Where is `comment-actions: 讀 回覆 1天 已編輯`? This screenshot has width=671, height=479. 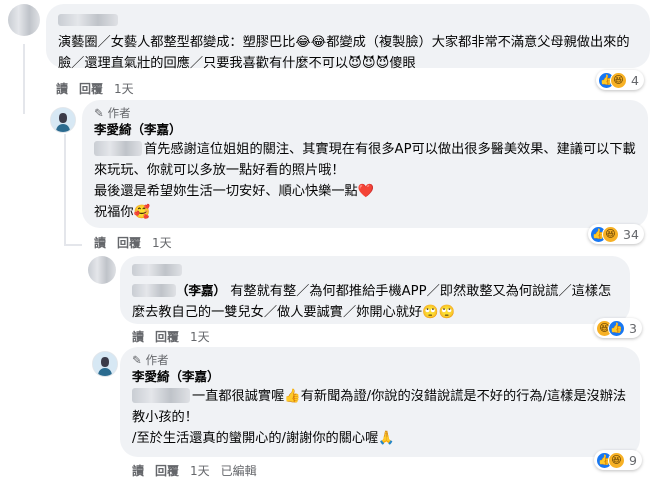
comment-actions: 讀 回覆 1天 已編輯 is located at coordinates (194, 470).